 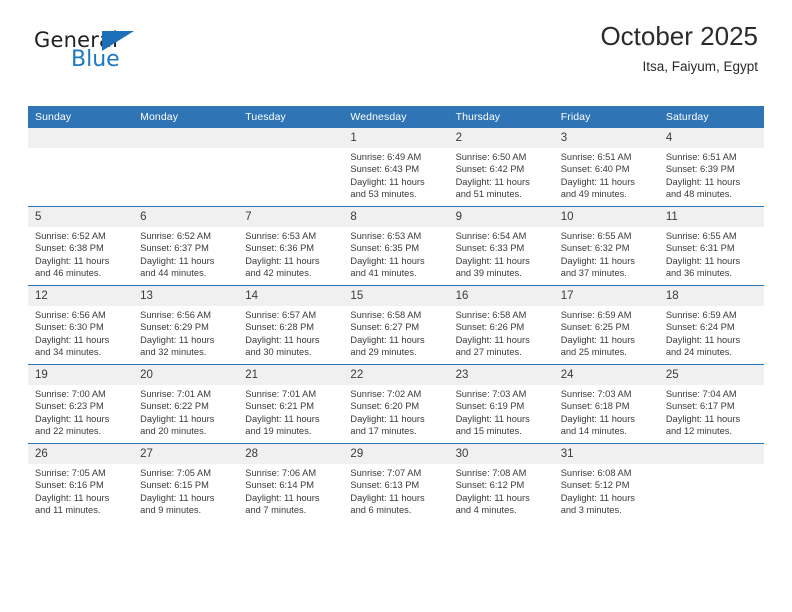 What do you see at coordinates (396, 454) in the screenshot?
I see `day-number: 29` at bounding box center [396, 454].